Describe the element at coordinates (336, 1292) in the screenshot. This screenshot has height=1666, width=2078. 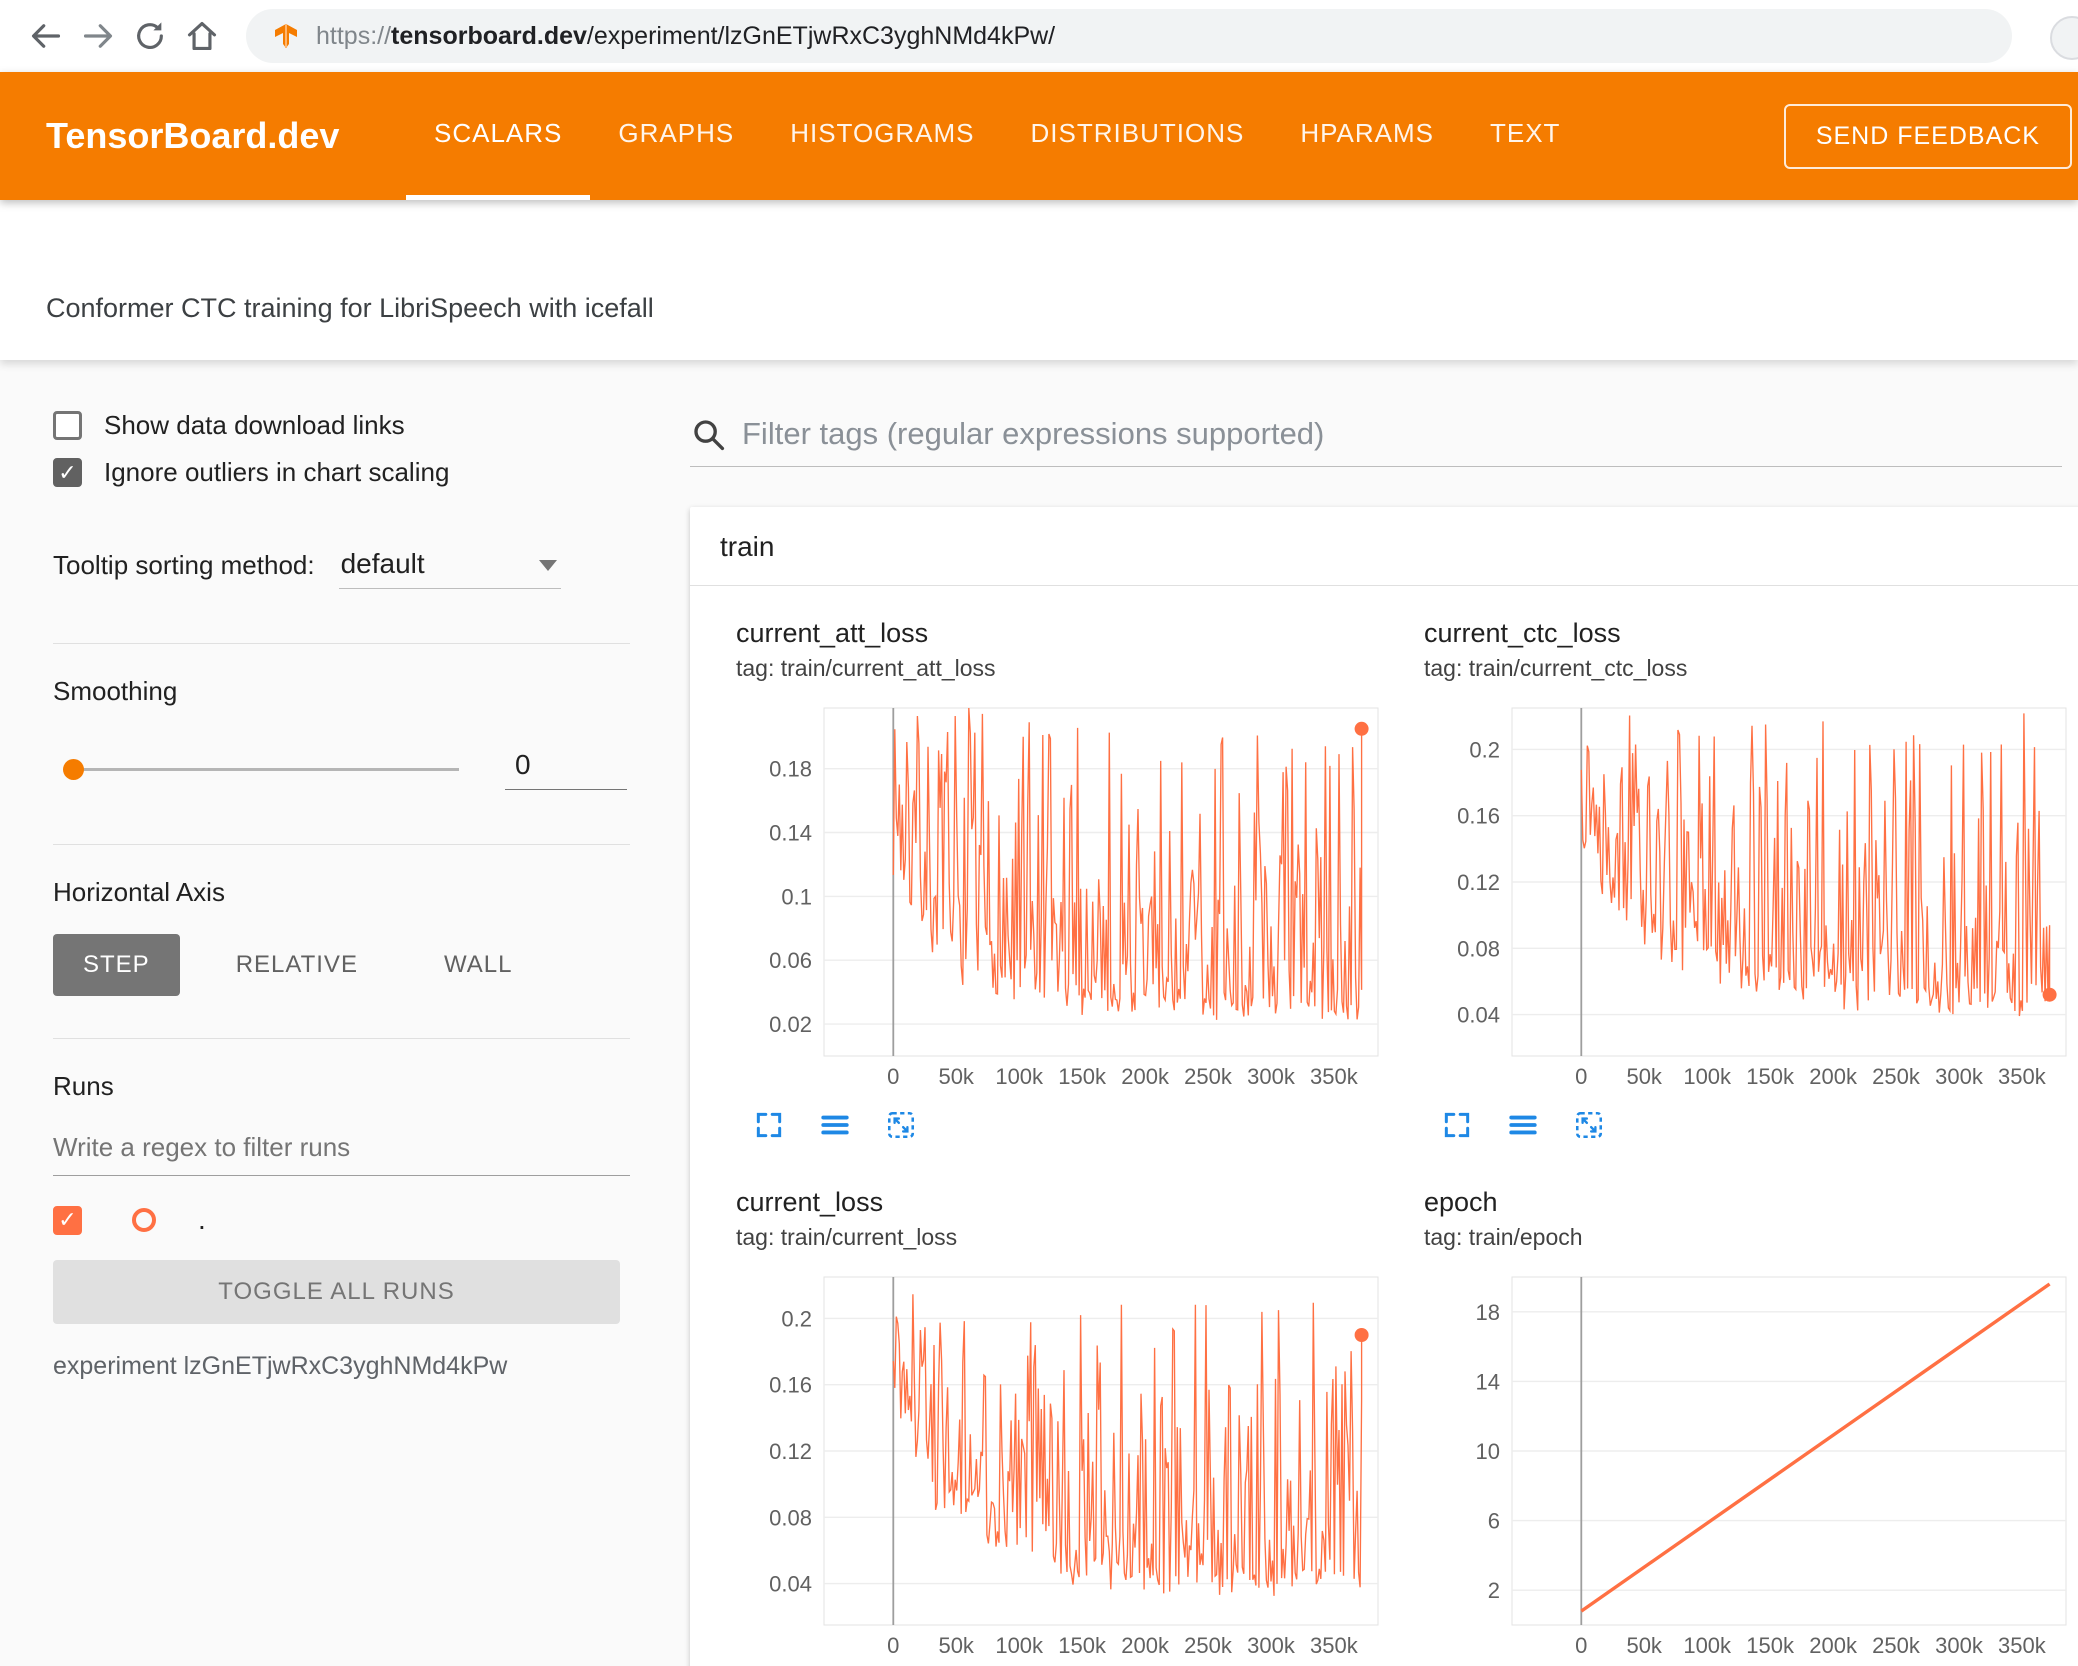
I see `toggle-all-runs-button: TOGGLE ALL RUNS` at that location.